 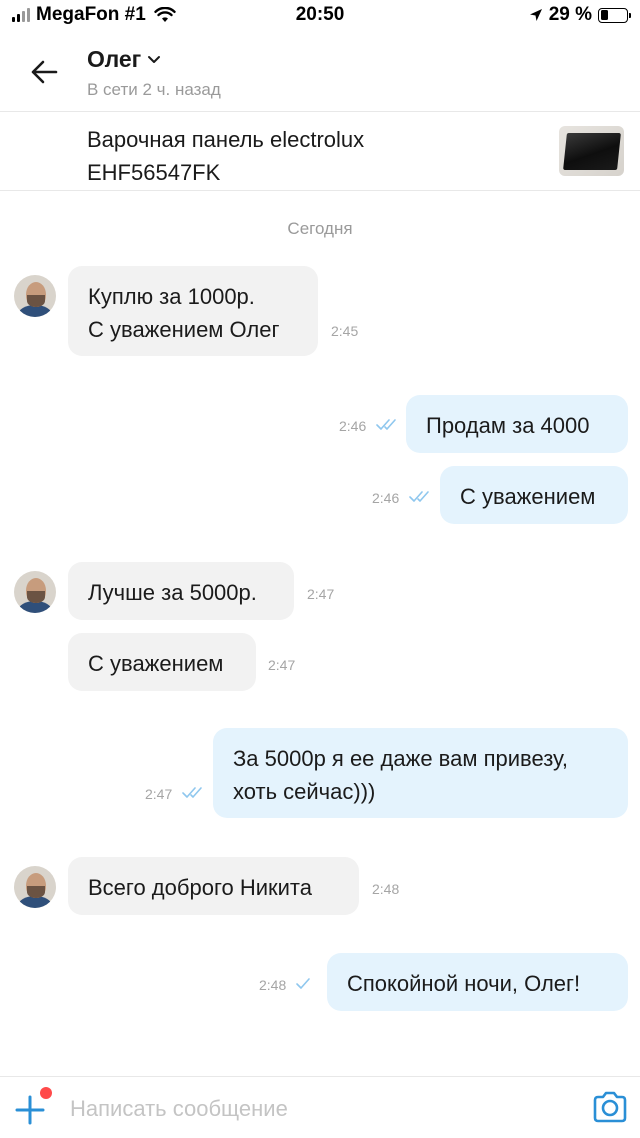 I want to click on status-bar-right: 29 %, so click(x=580, y=15).